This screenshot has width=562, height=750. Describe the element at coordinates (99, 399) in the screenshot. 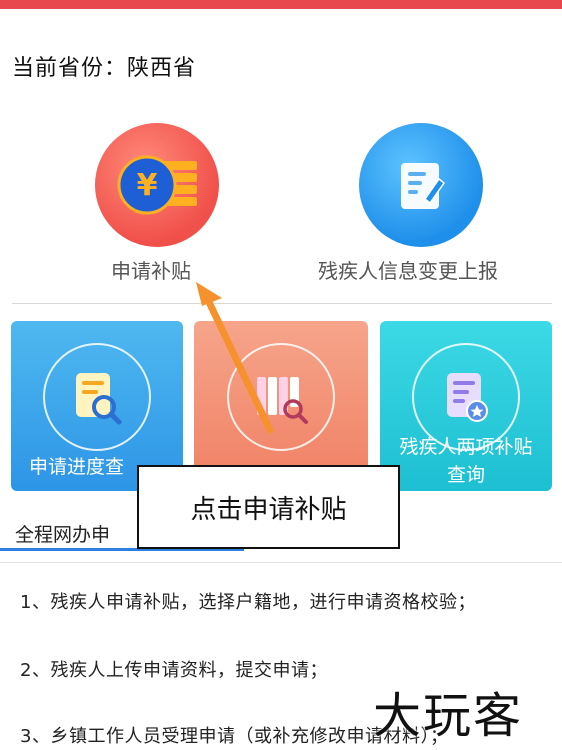

I see `document-search-icon` at that location.